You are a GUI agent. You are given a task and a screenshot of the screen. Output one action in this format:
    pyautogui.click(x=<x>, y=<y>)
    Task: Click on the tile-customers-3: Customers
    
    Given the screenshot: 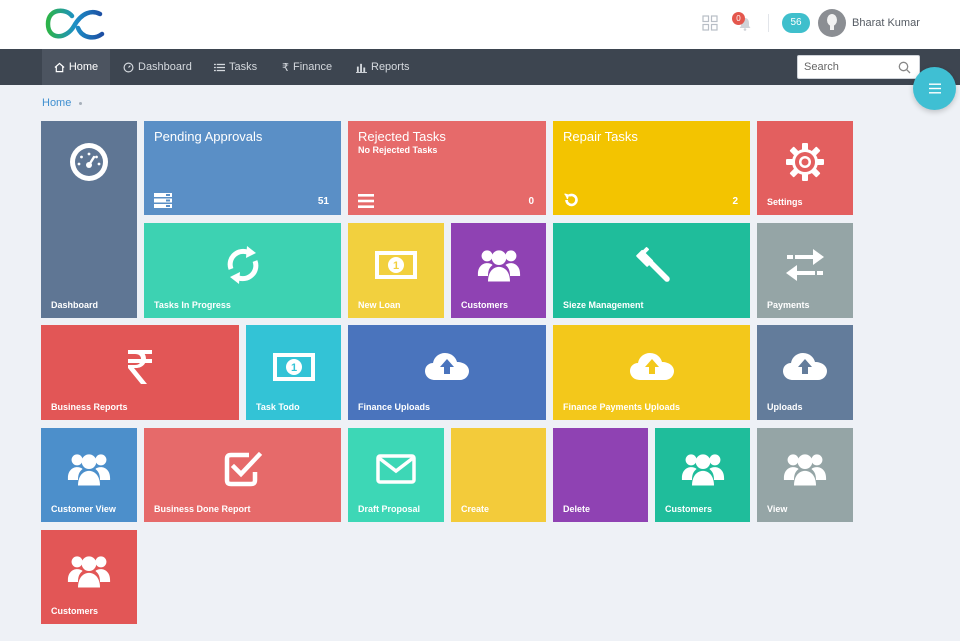 What is the action you would take?
    pyautogui.click(x=89, y=577)
    